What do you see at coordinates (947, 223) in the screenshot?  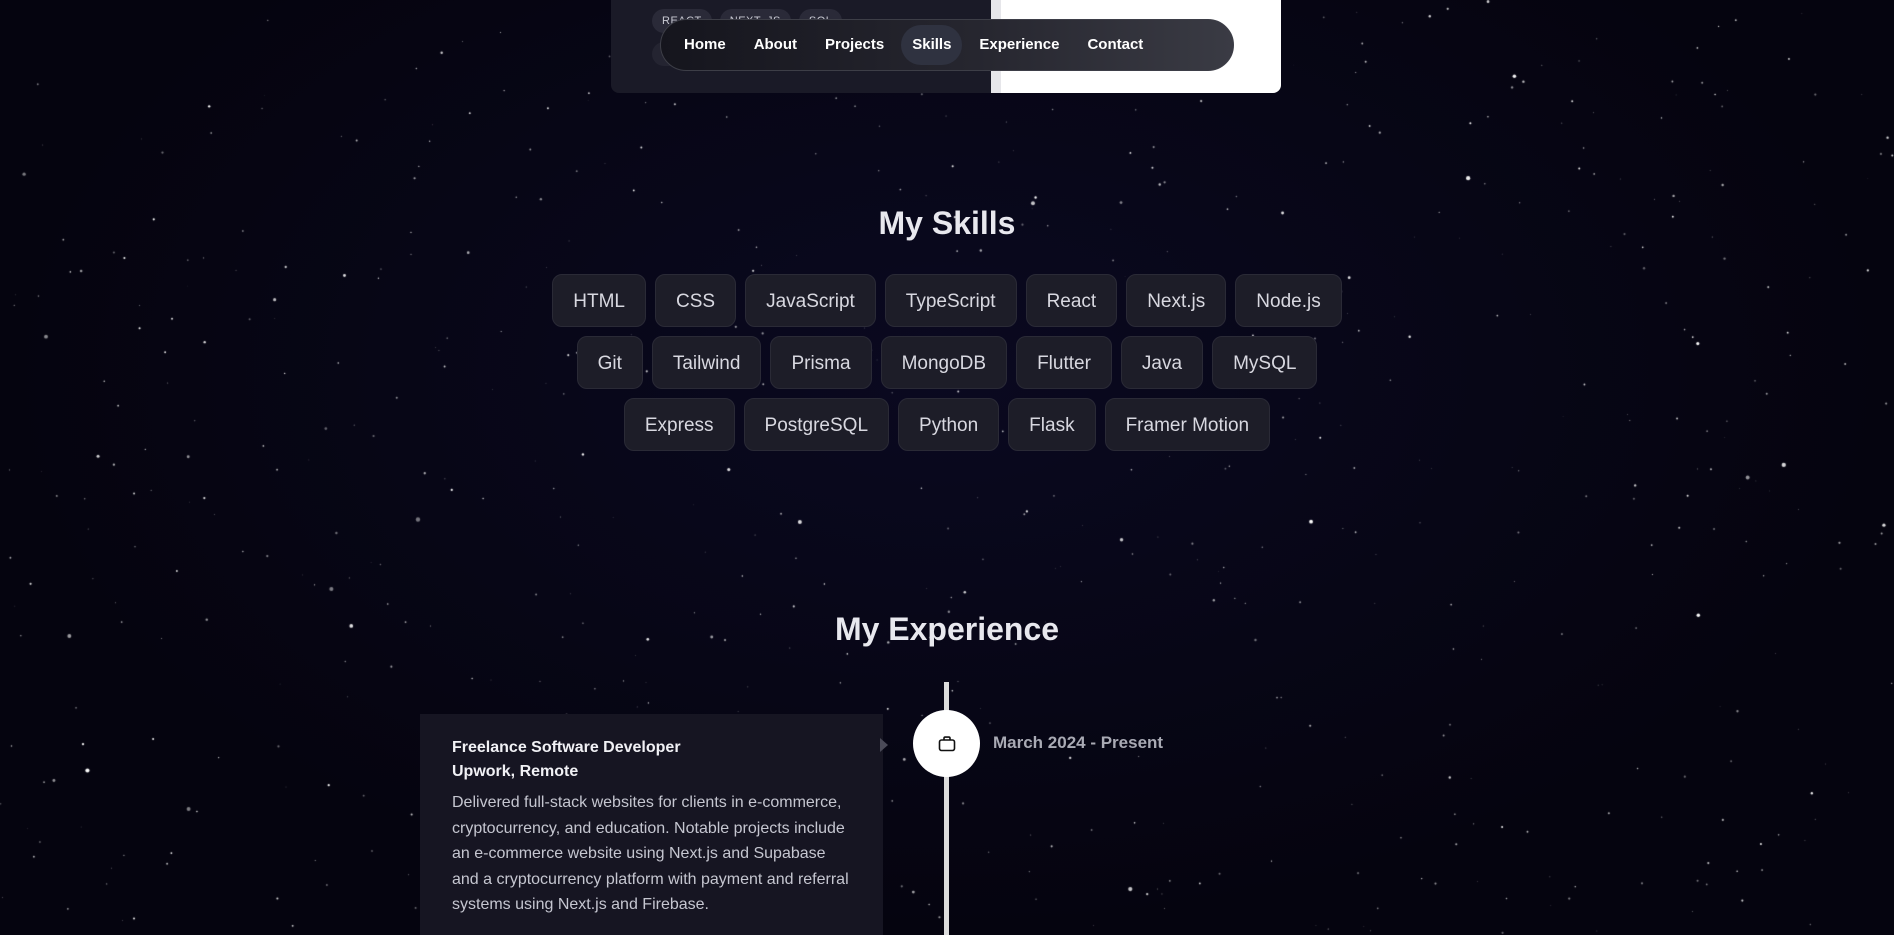 I see `skills-title: My Skills` at bounding box center [947, 223].